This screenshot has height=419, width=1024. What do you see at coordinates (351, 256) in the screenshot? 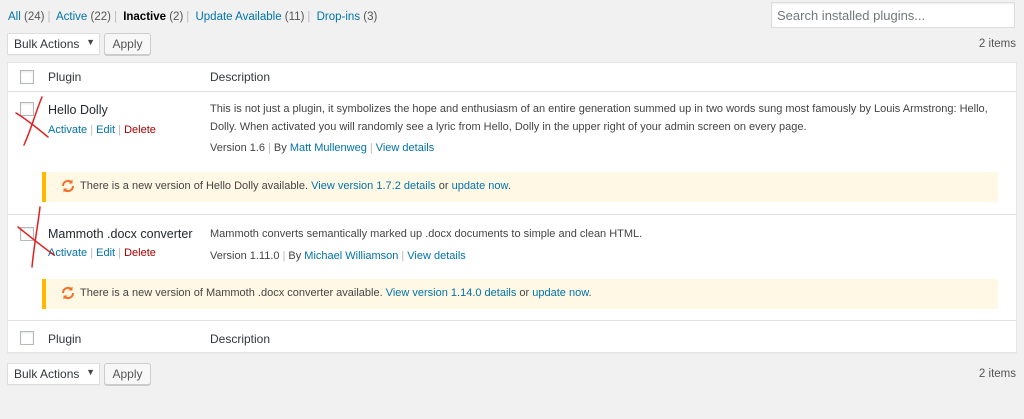
I see `author-link: Michael Williamson` at bounding box center [351, 256].